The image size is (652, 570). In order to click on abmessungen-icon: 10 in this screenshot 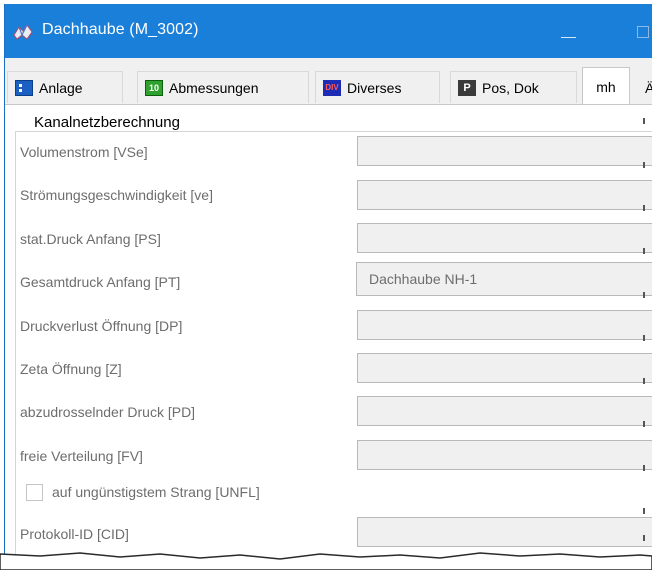, I will do `click(154, 87)`.